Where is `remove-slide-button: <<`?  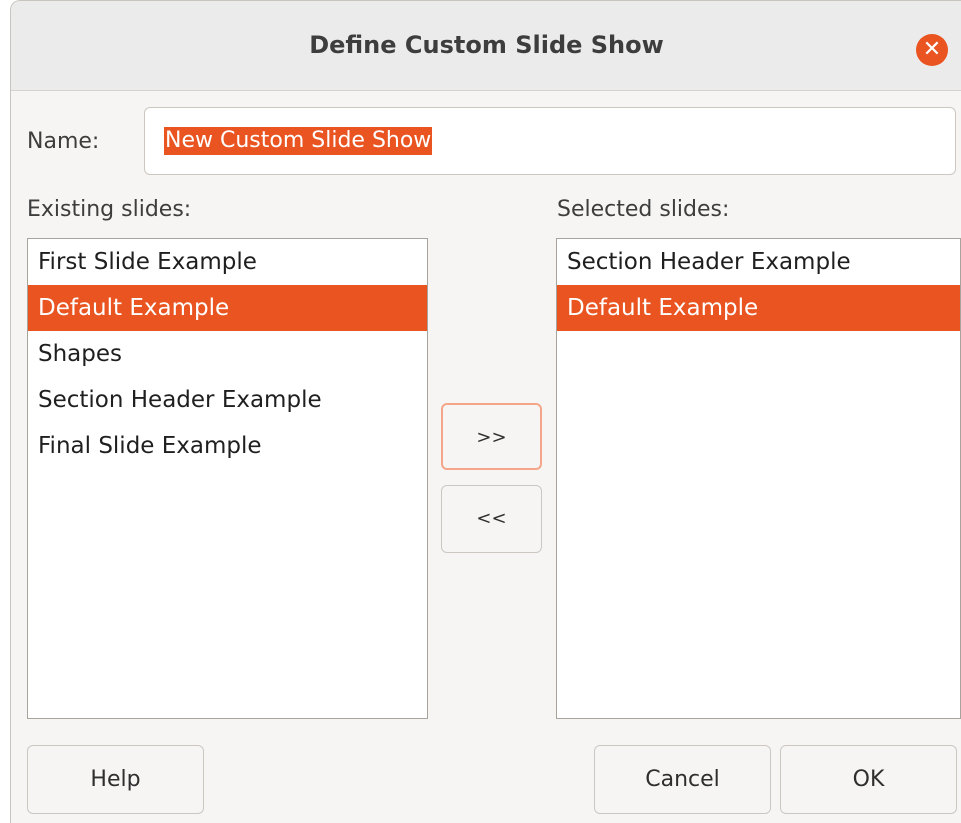
remove-slide-button: << is located at coordinates (491, 519).